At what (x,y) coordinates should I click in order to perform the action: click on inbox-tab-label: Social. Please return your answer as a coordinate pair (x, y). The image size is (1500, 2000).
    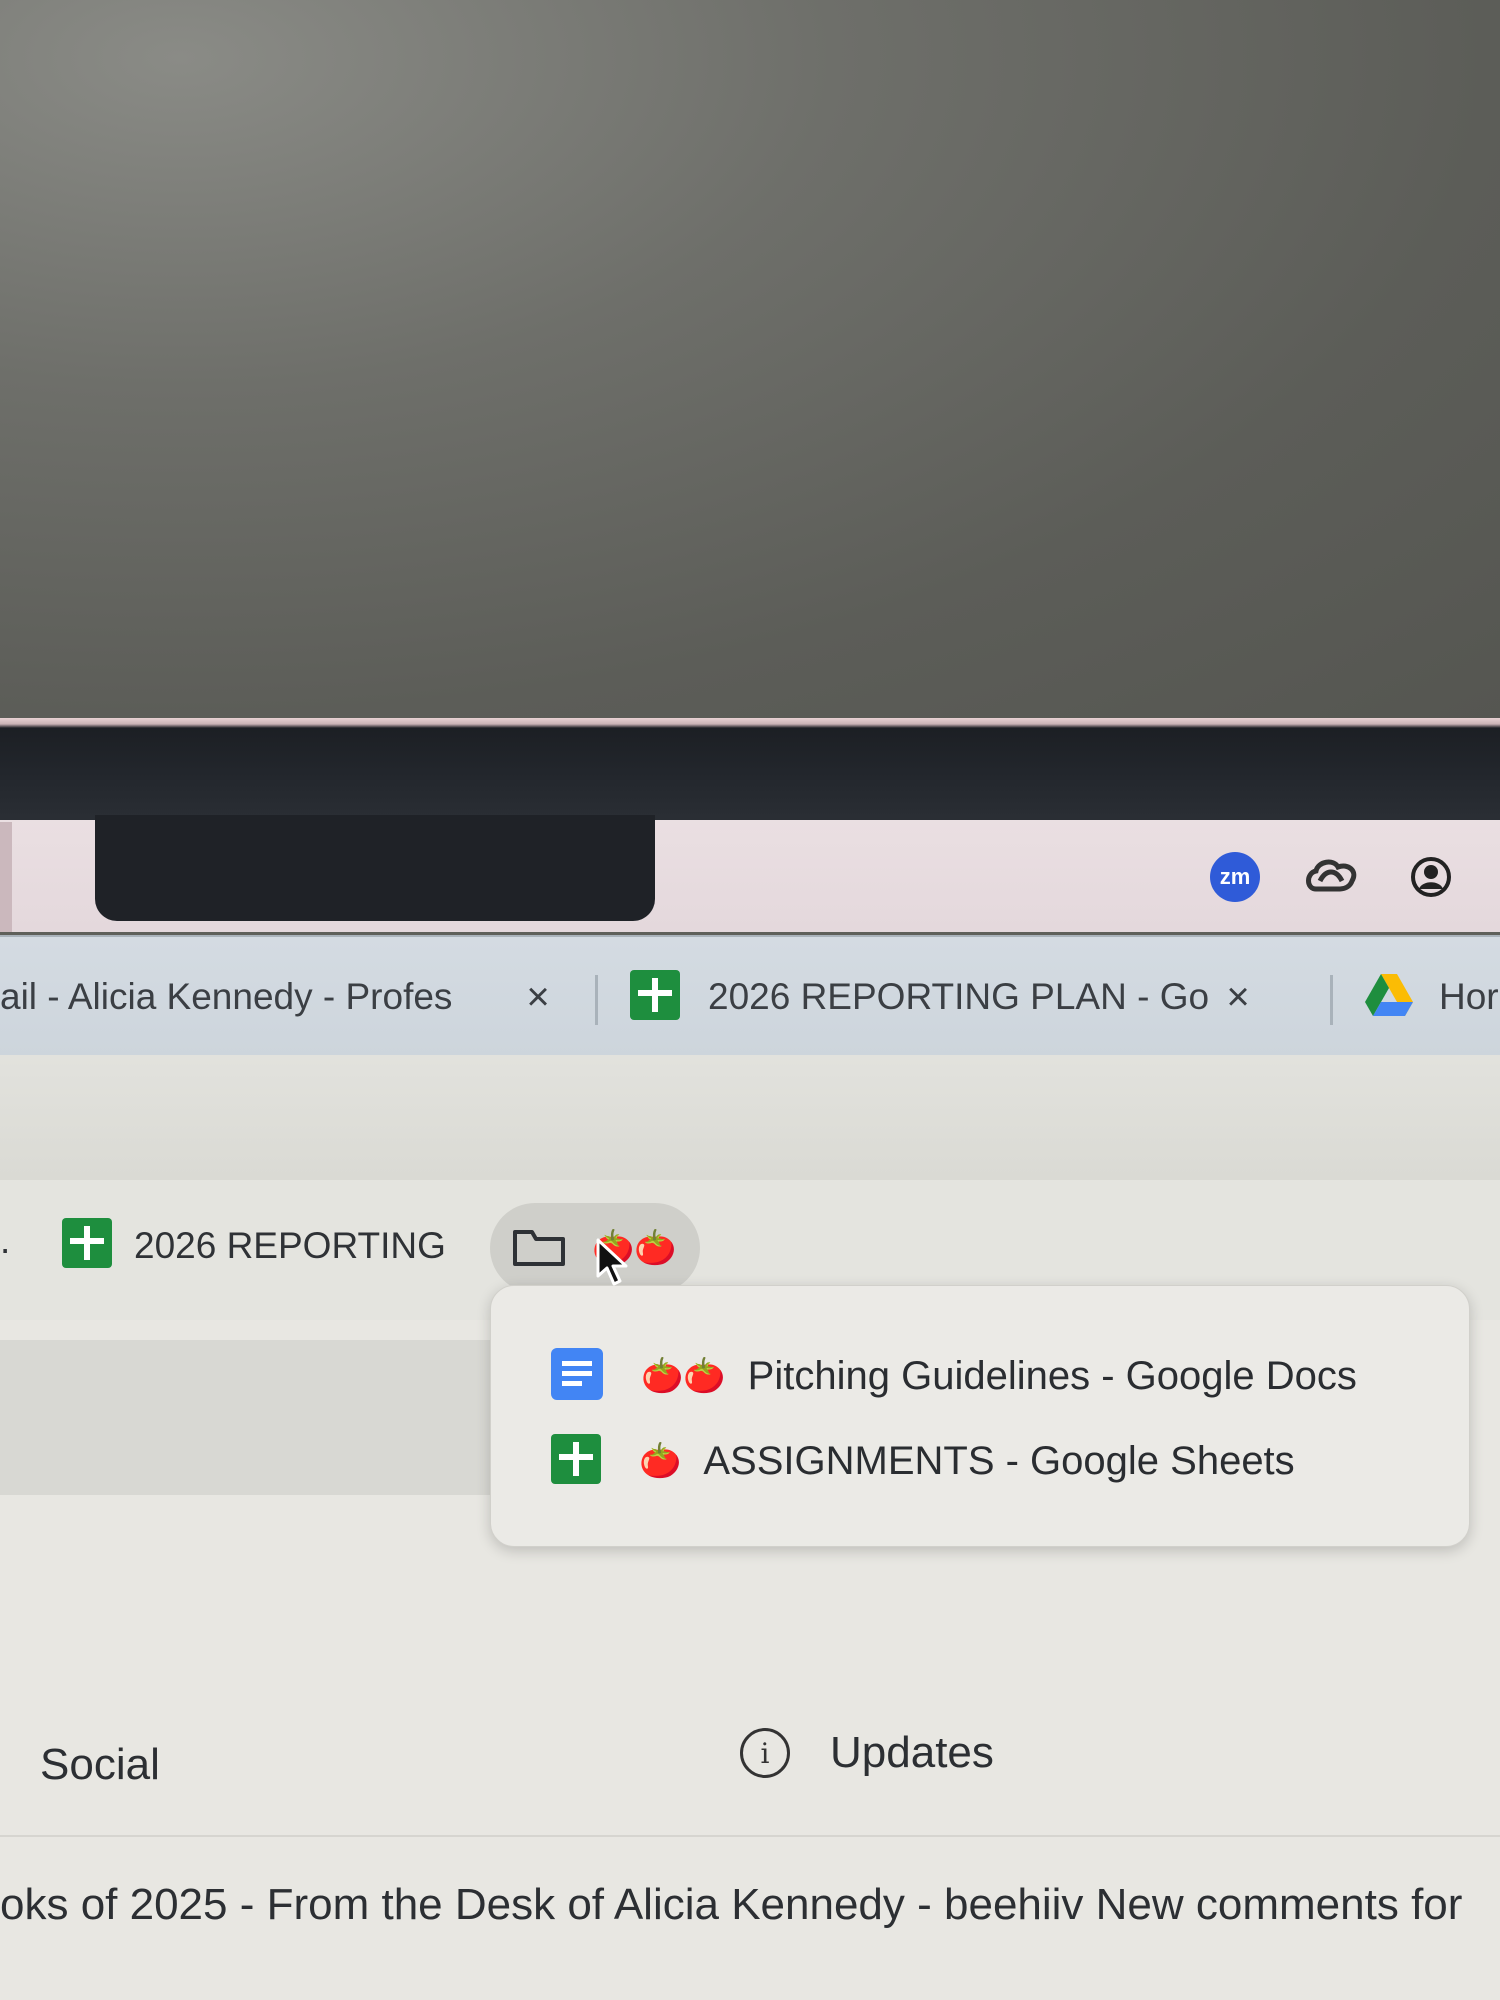
    Looking at the image, I should click on (100, 1764).